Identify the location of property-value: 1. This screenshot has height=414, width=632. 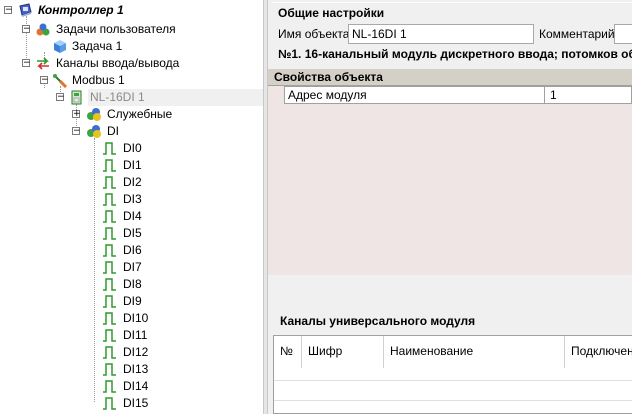
(553, 95).